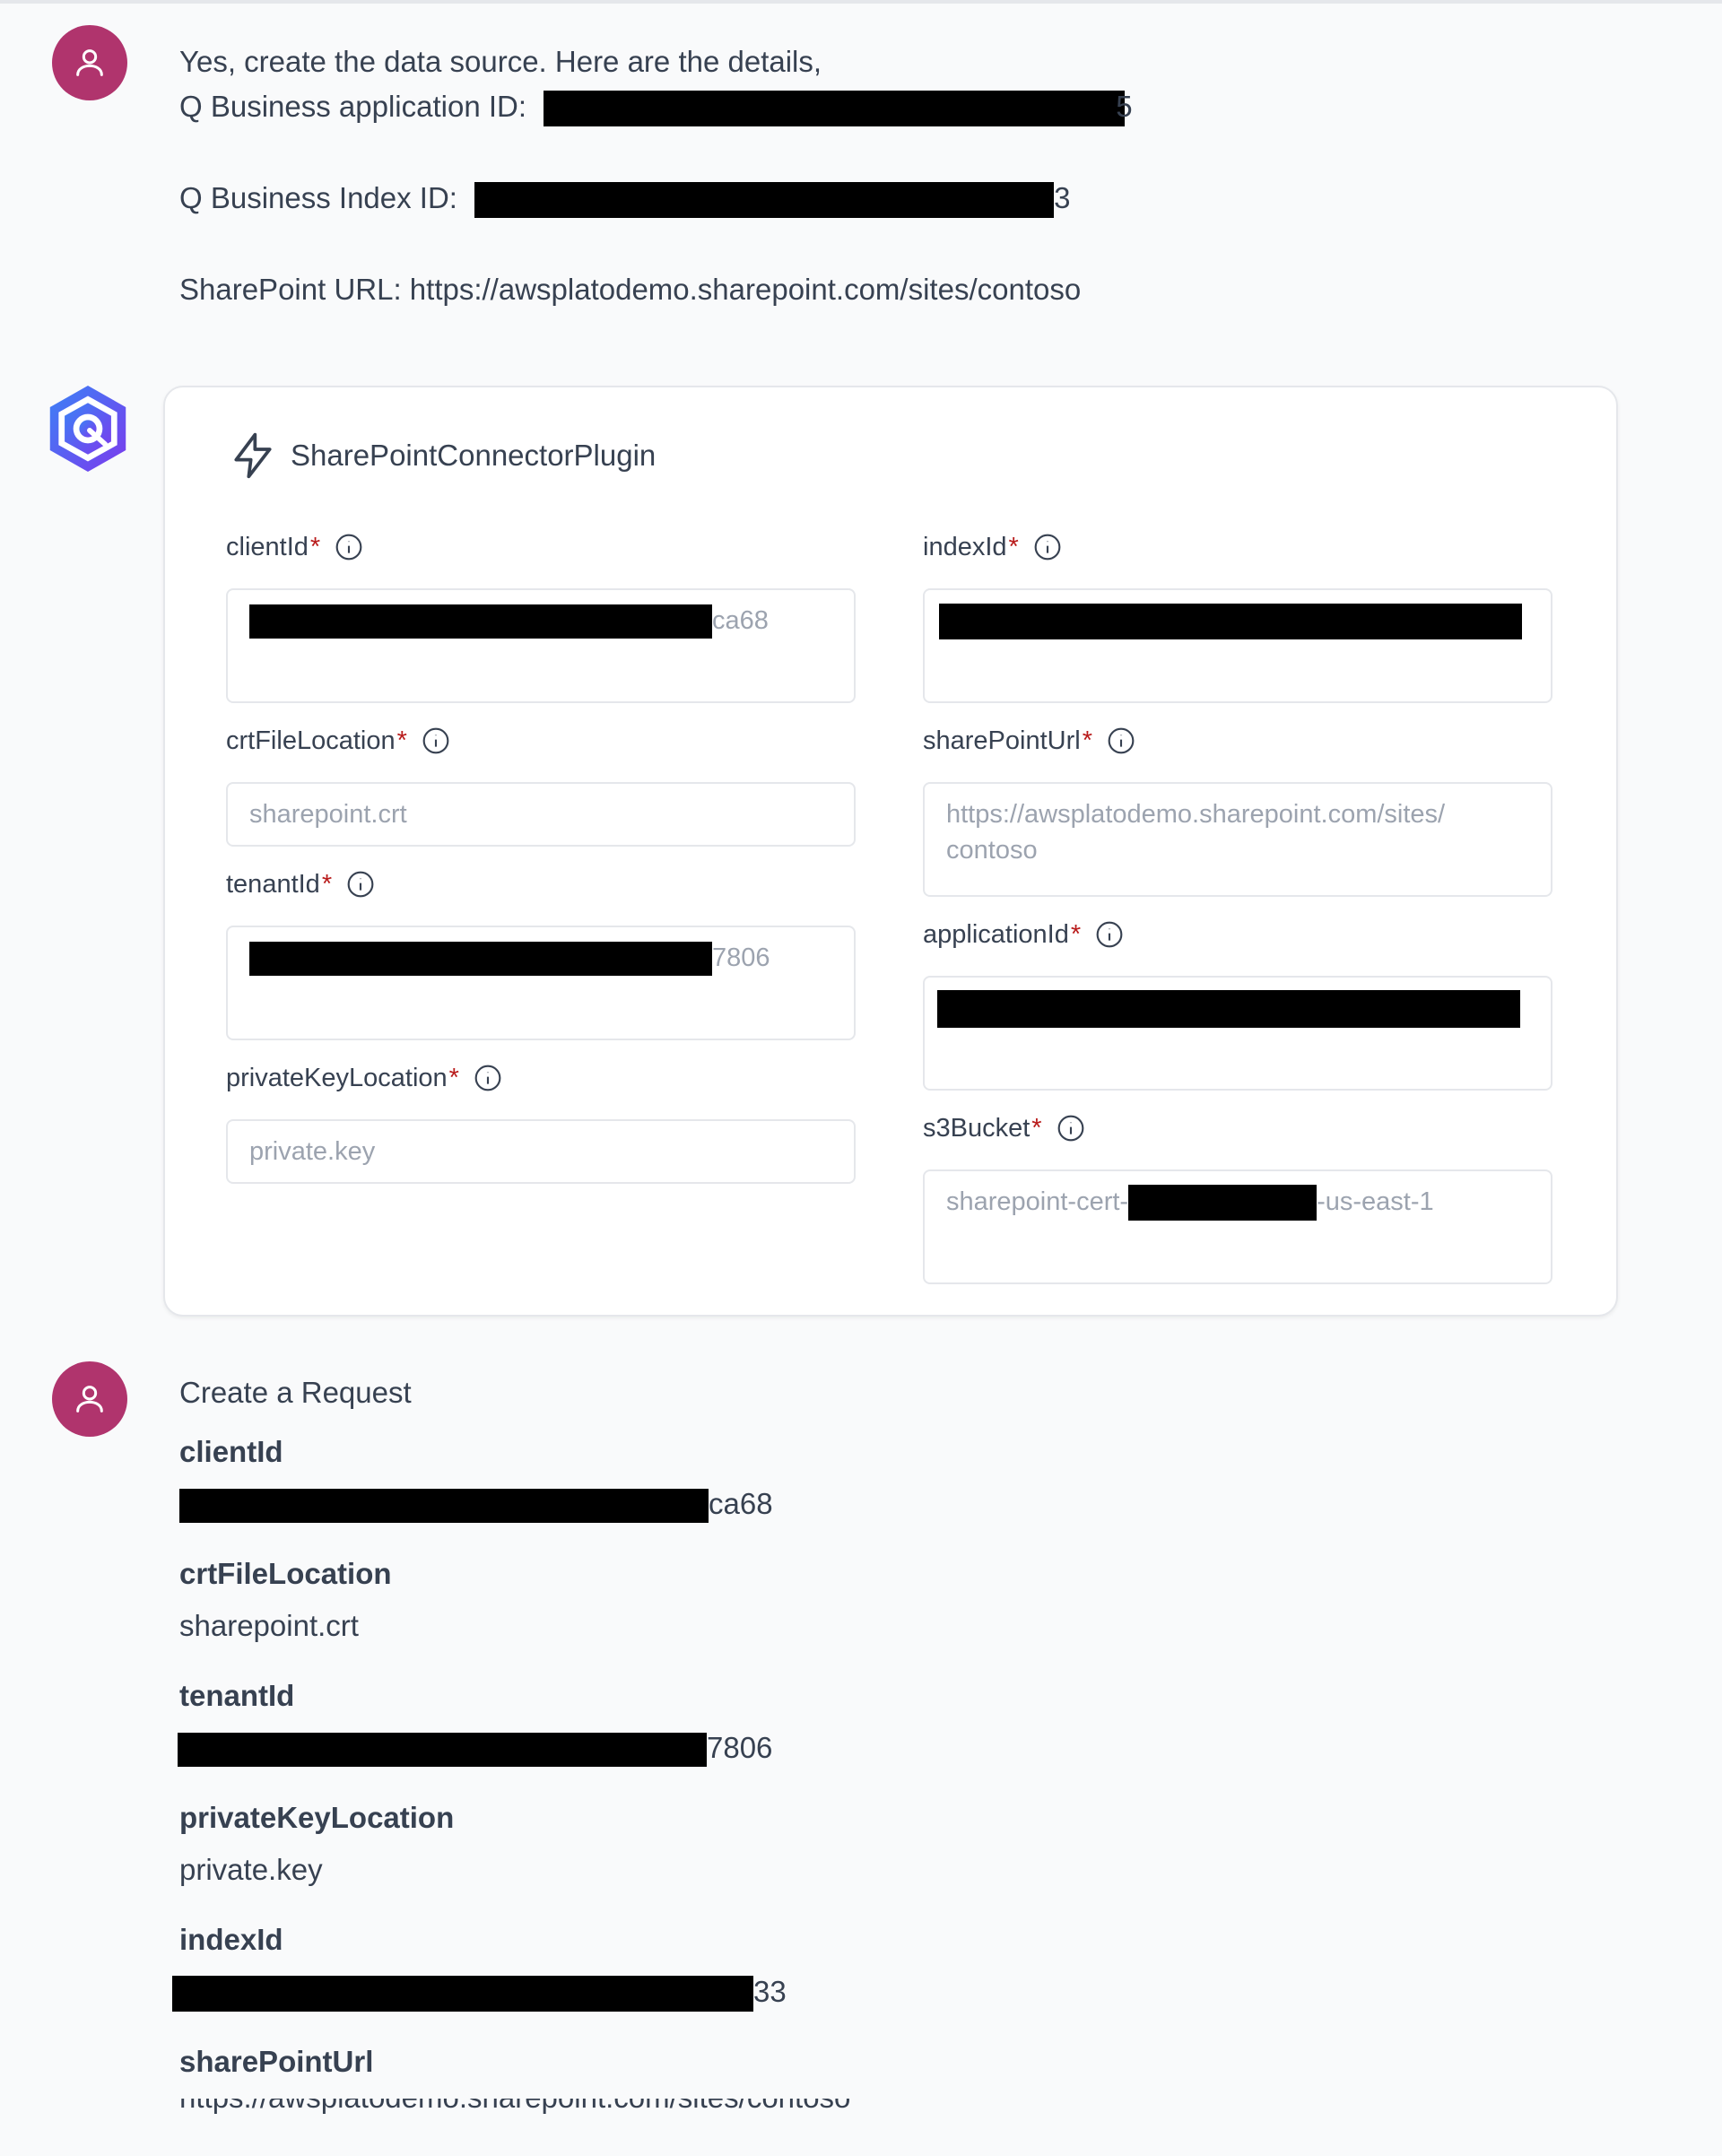  Describe the element at coordinates (231, 1939) in the screenshot. I see `request-key-indexId: indexId` at that location.